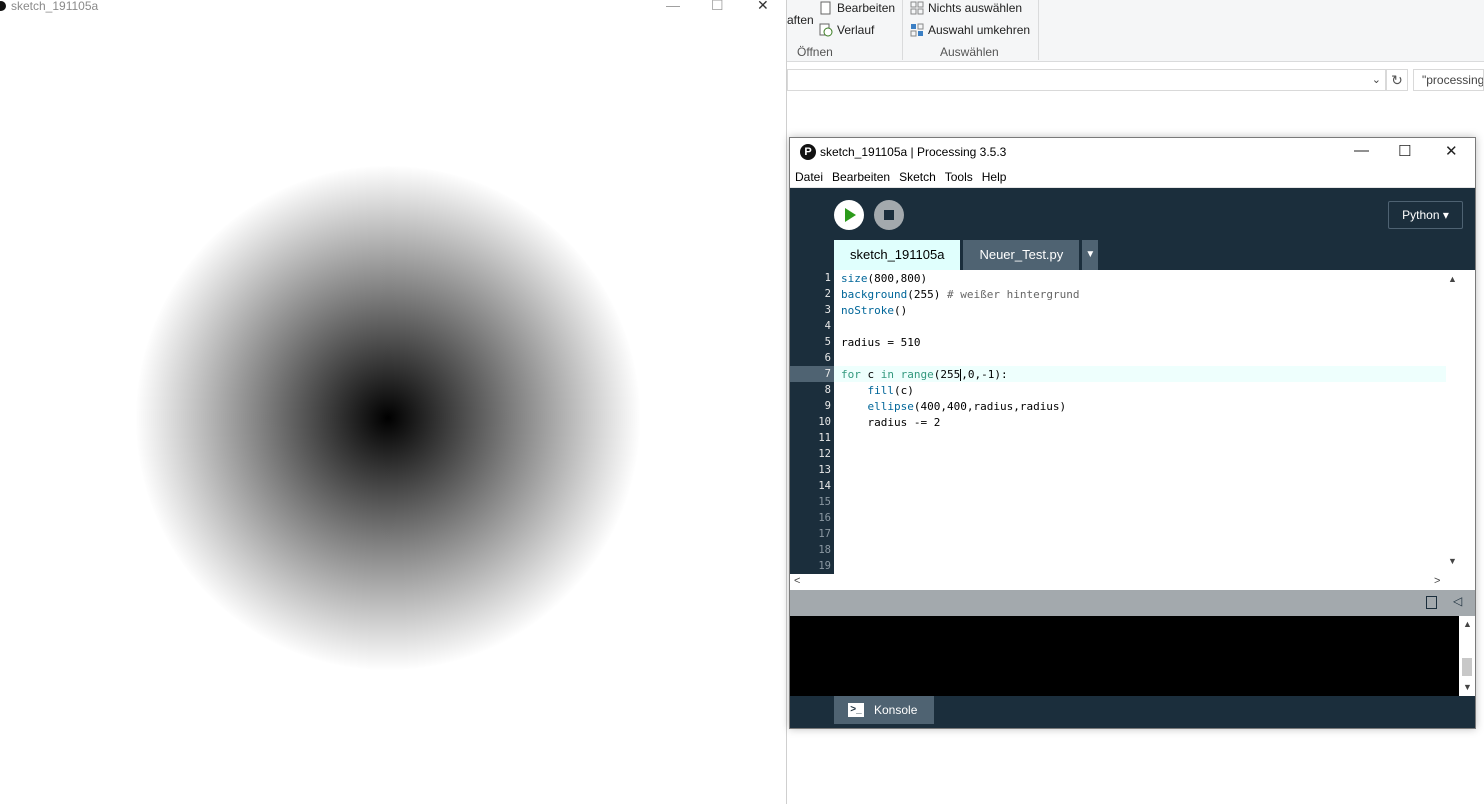 The width and height of the screenshot is (1484, 804). I want to click on ribbon-select-none-button: Nichts auswählen, so click(966, 8).